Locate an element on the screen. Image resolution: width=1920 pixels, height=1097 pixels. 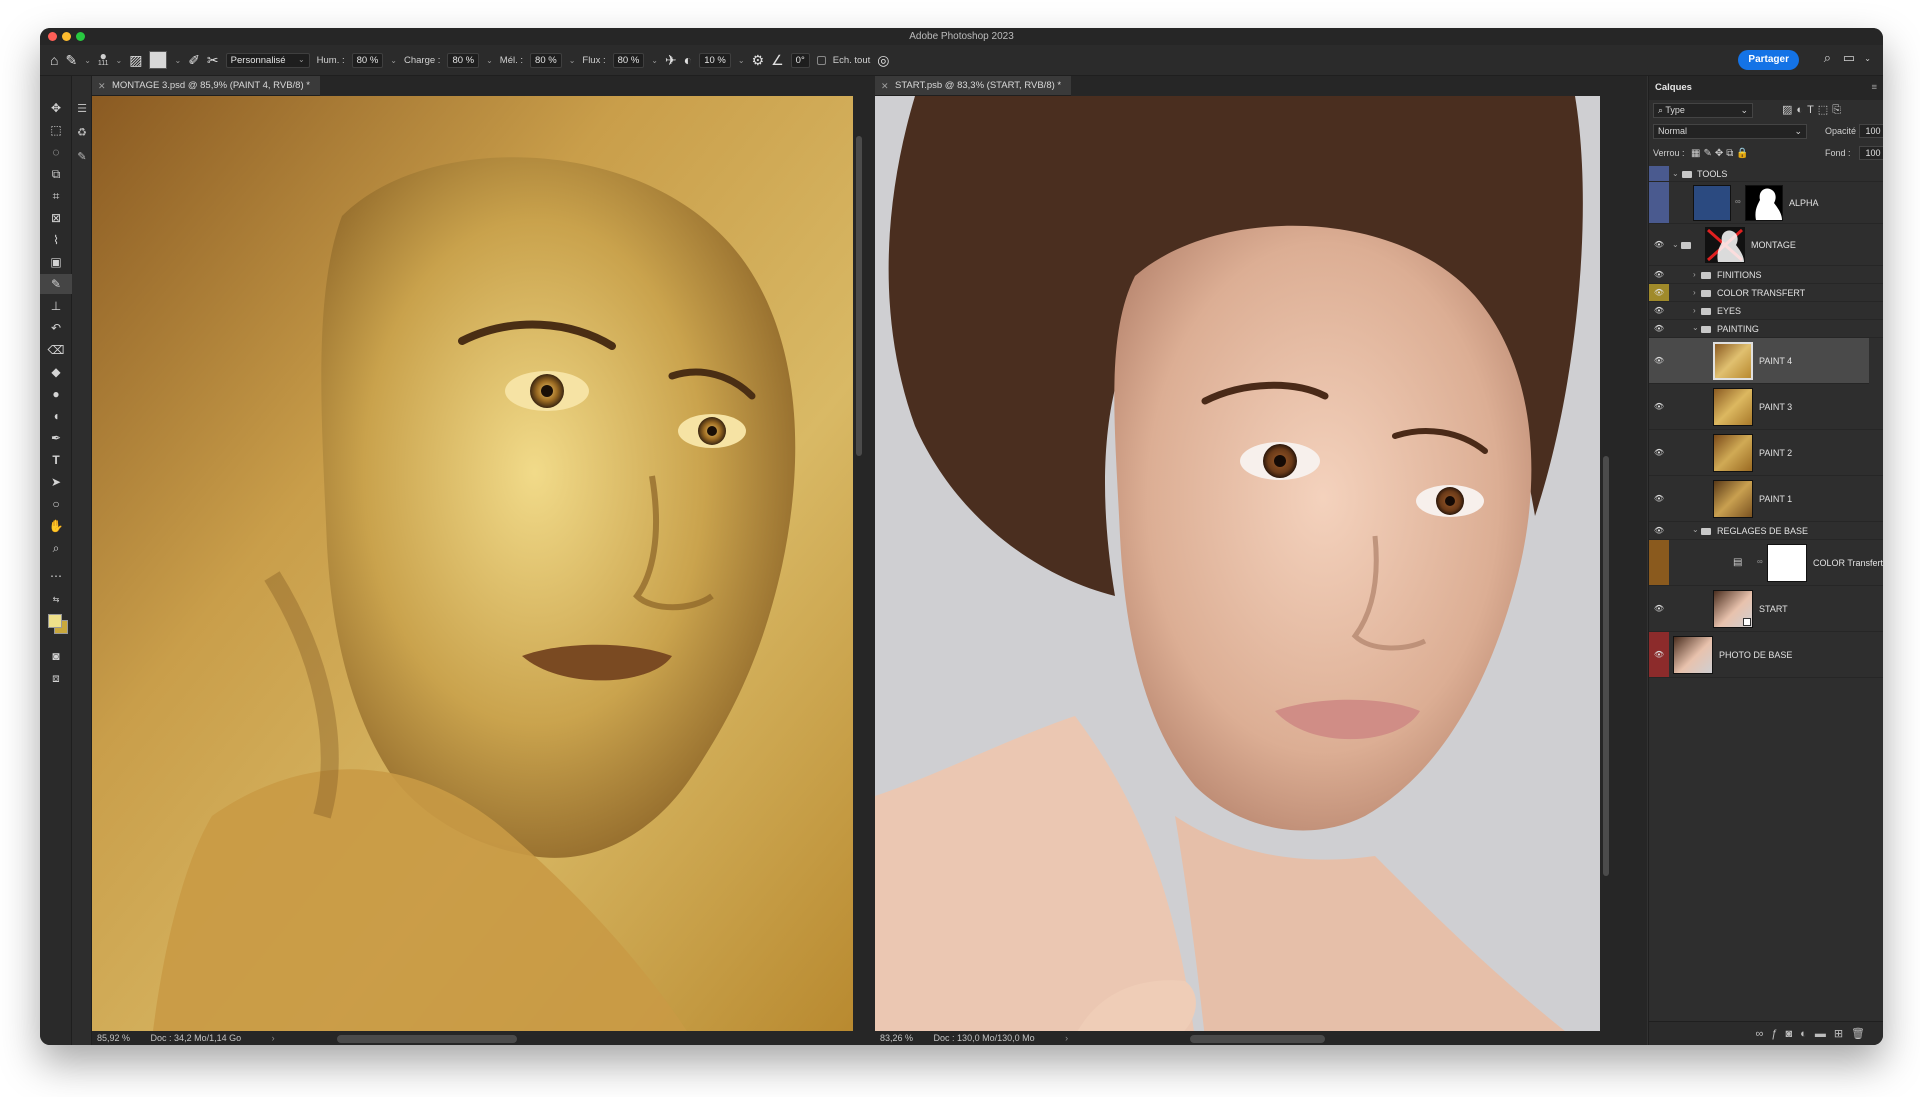
history-brush-tool-icon: ↶ is located at coordinates (56, 328).